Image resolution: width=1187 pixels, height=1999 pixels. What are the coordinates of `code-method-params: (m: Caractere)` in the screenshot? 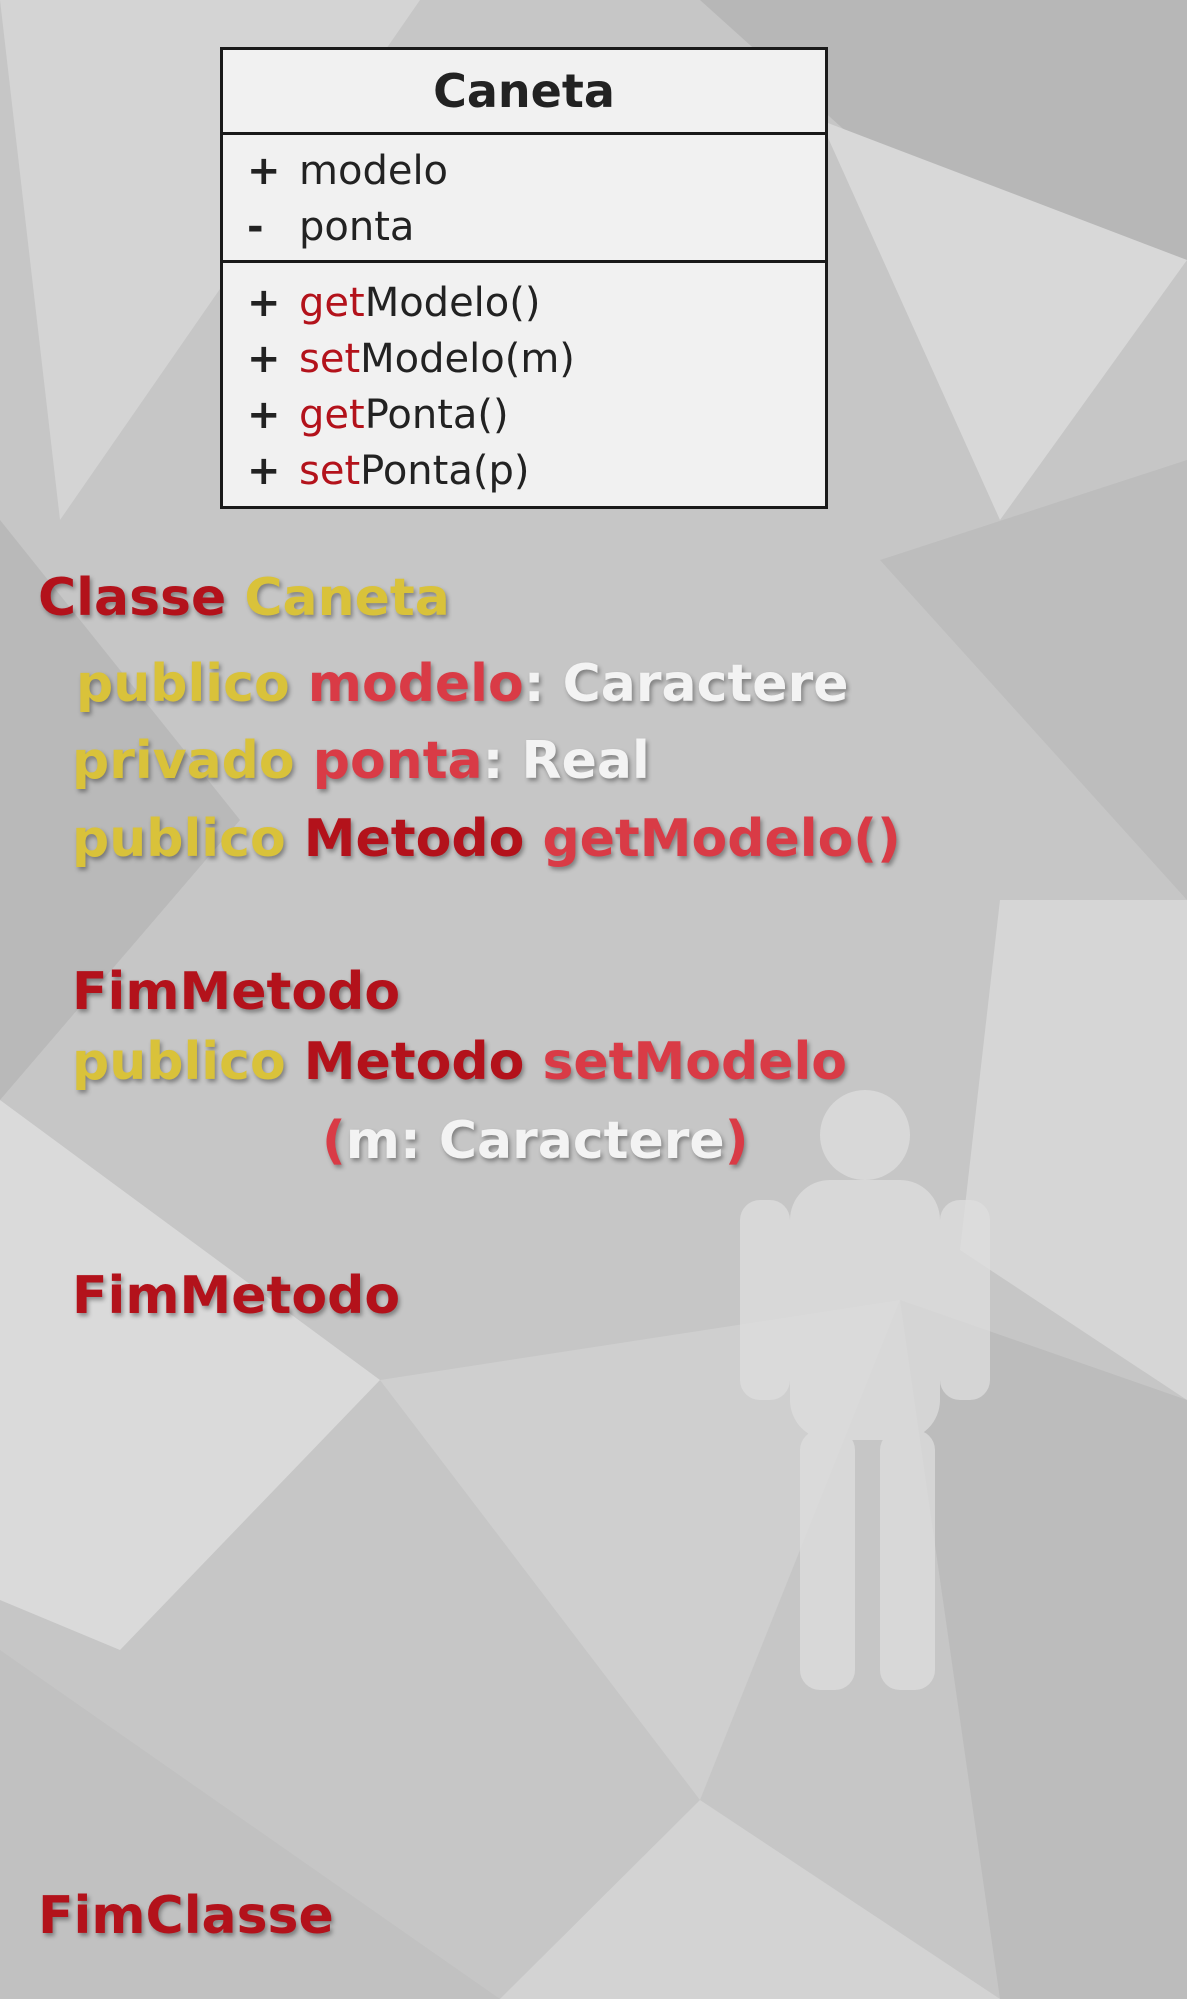 It's located at (535, 1141).